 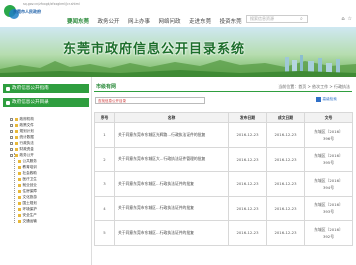 I want to click on tree-subitem: 国土规划, so click(x=30, y=203).